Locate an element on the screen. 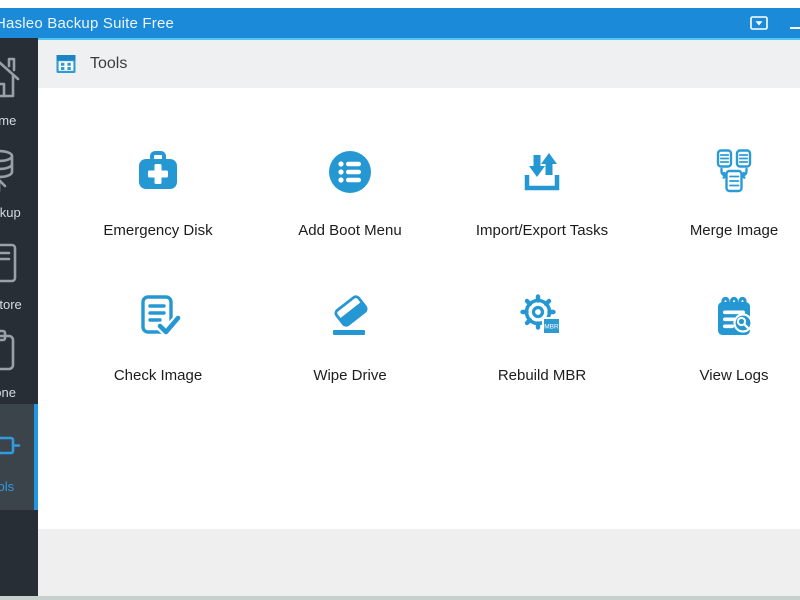 The image size is (800, 600). minimize-icon is located at coordinates (795, 28).